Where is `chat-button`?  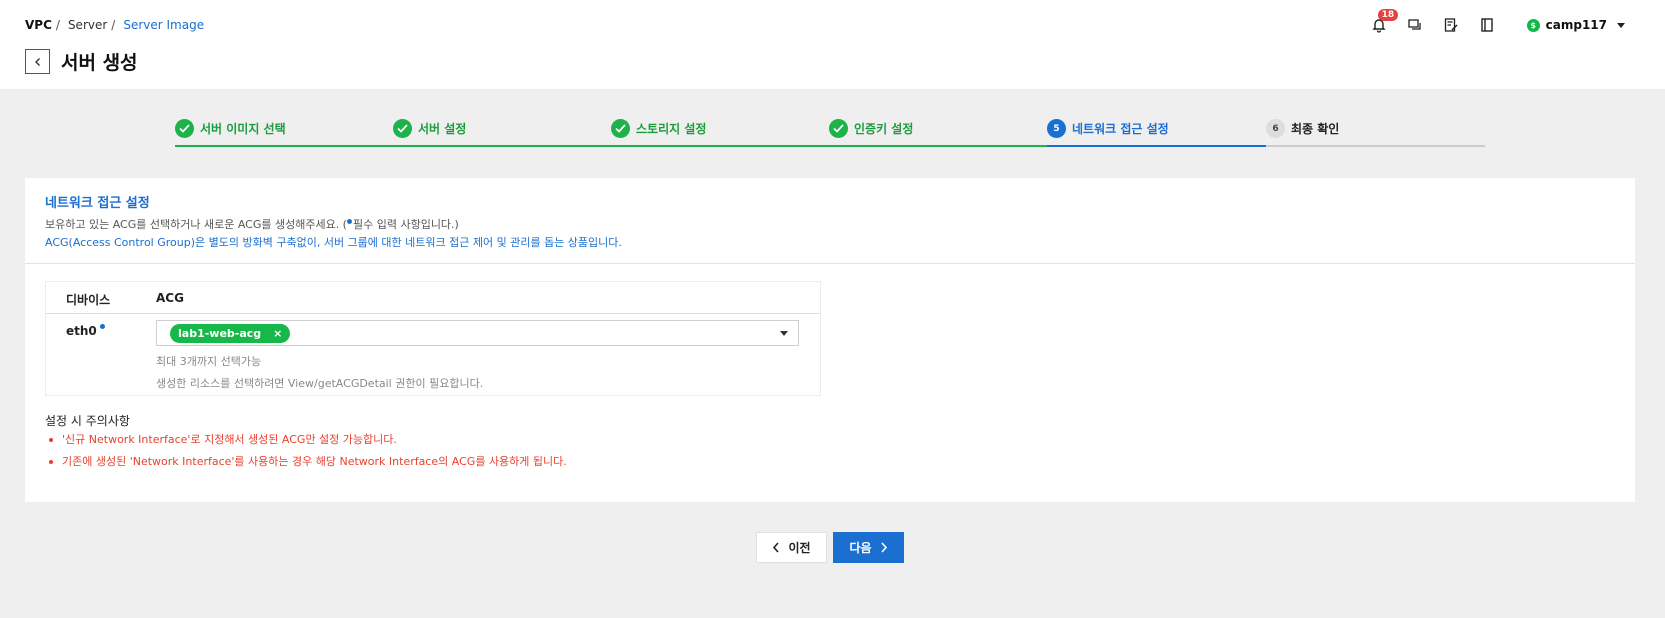
chat-button is located at coordinates (1415, 25).